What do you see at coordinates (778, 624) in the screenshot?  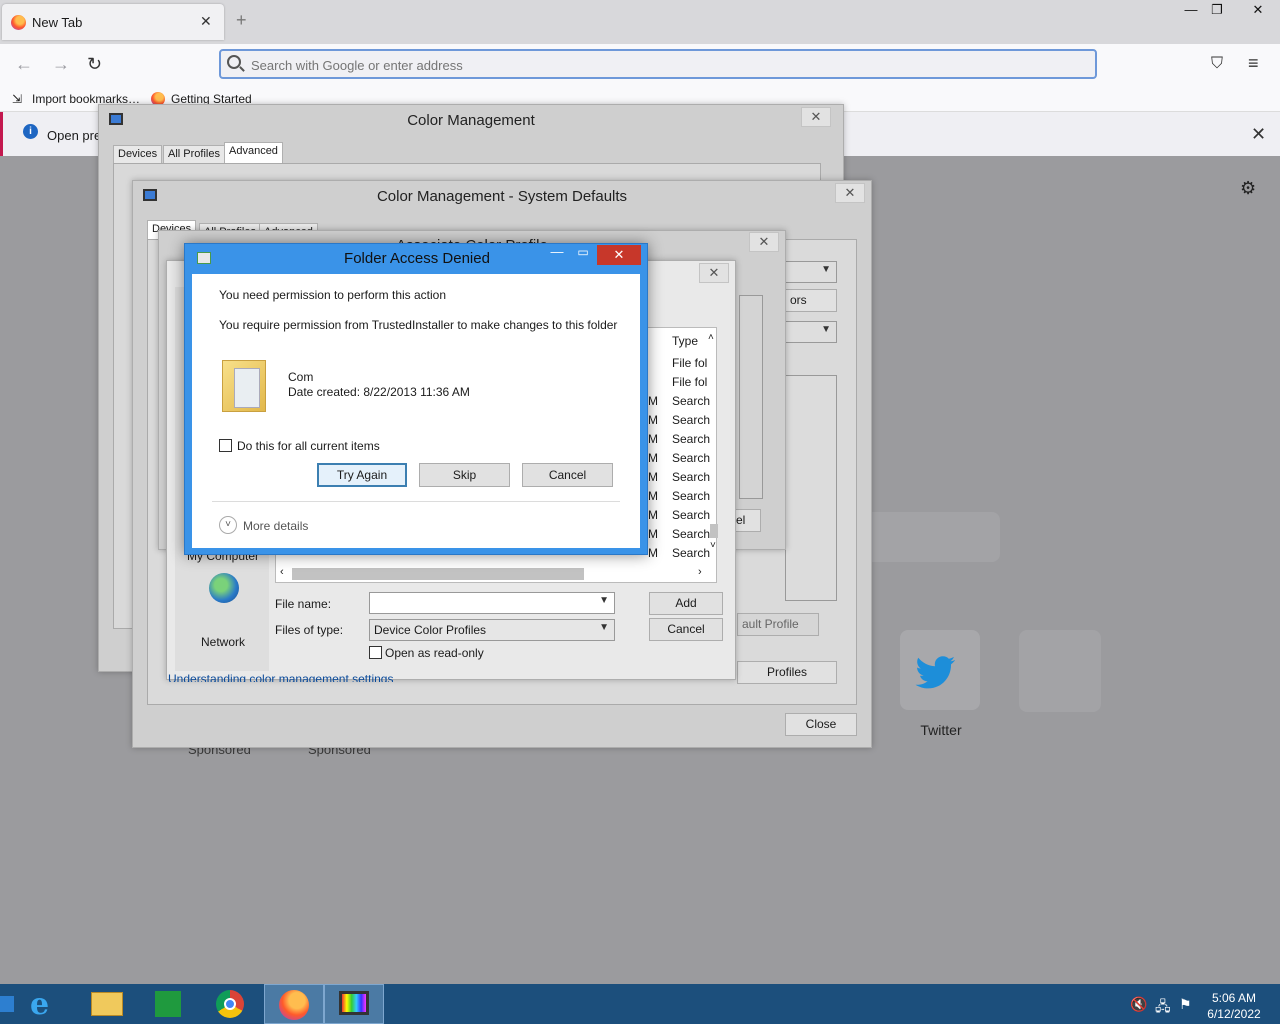 I see `default-profile-button: ault Profile` at bounding box center [778, 624].